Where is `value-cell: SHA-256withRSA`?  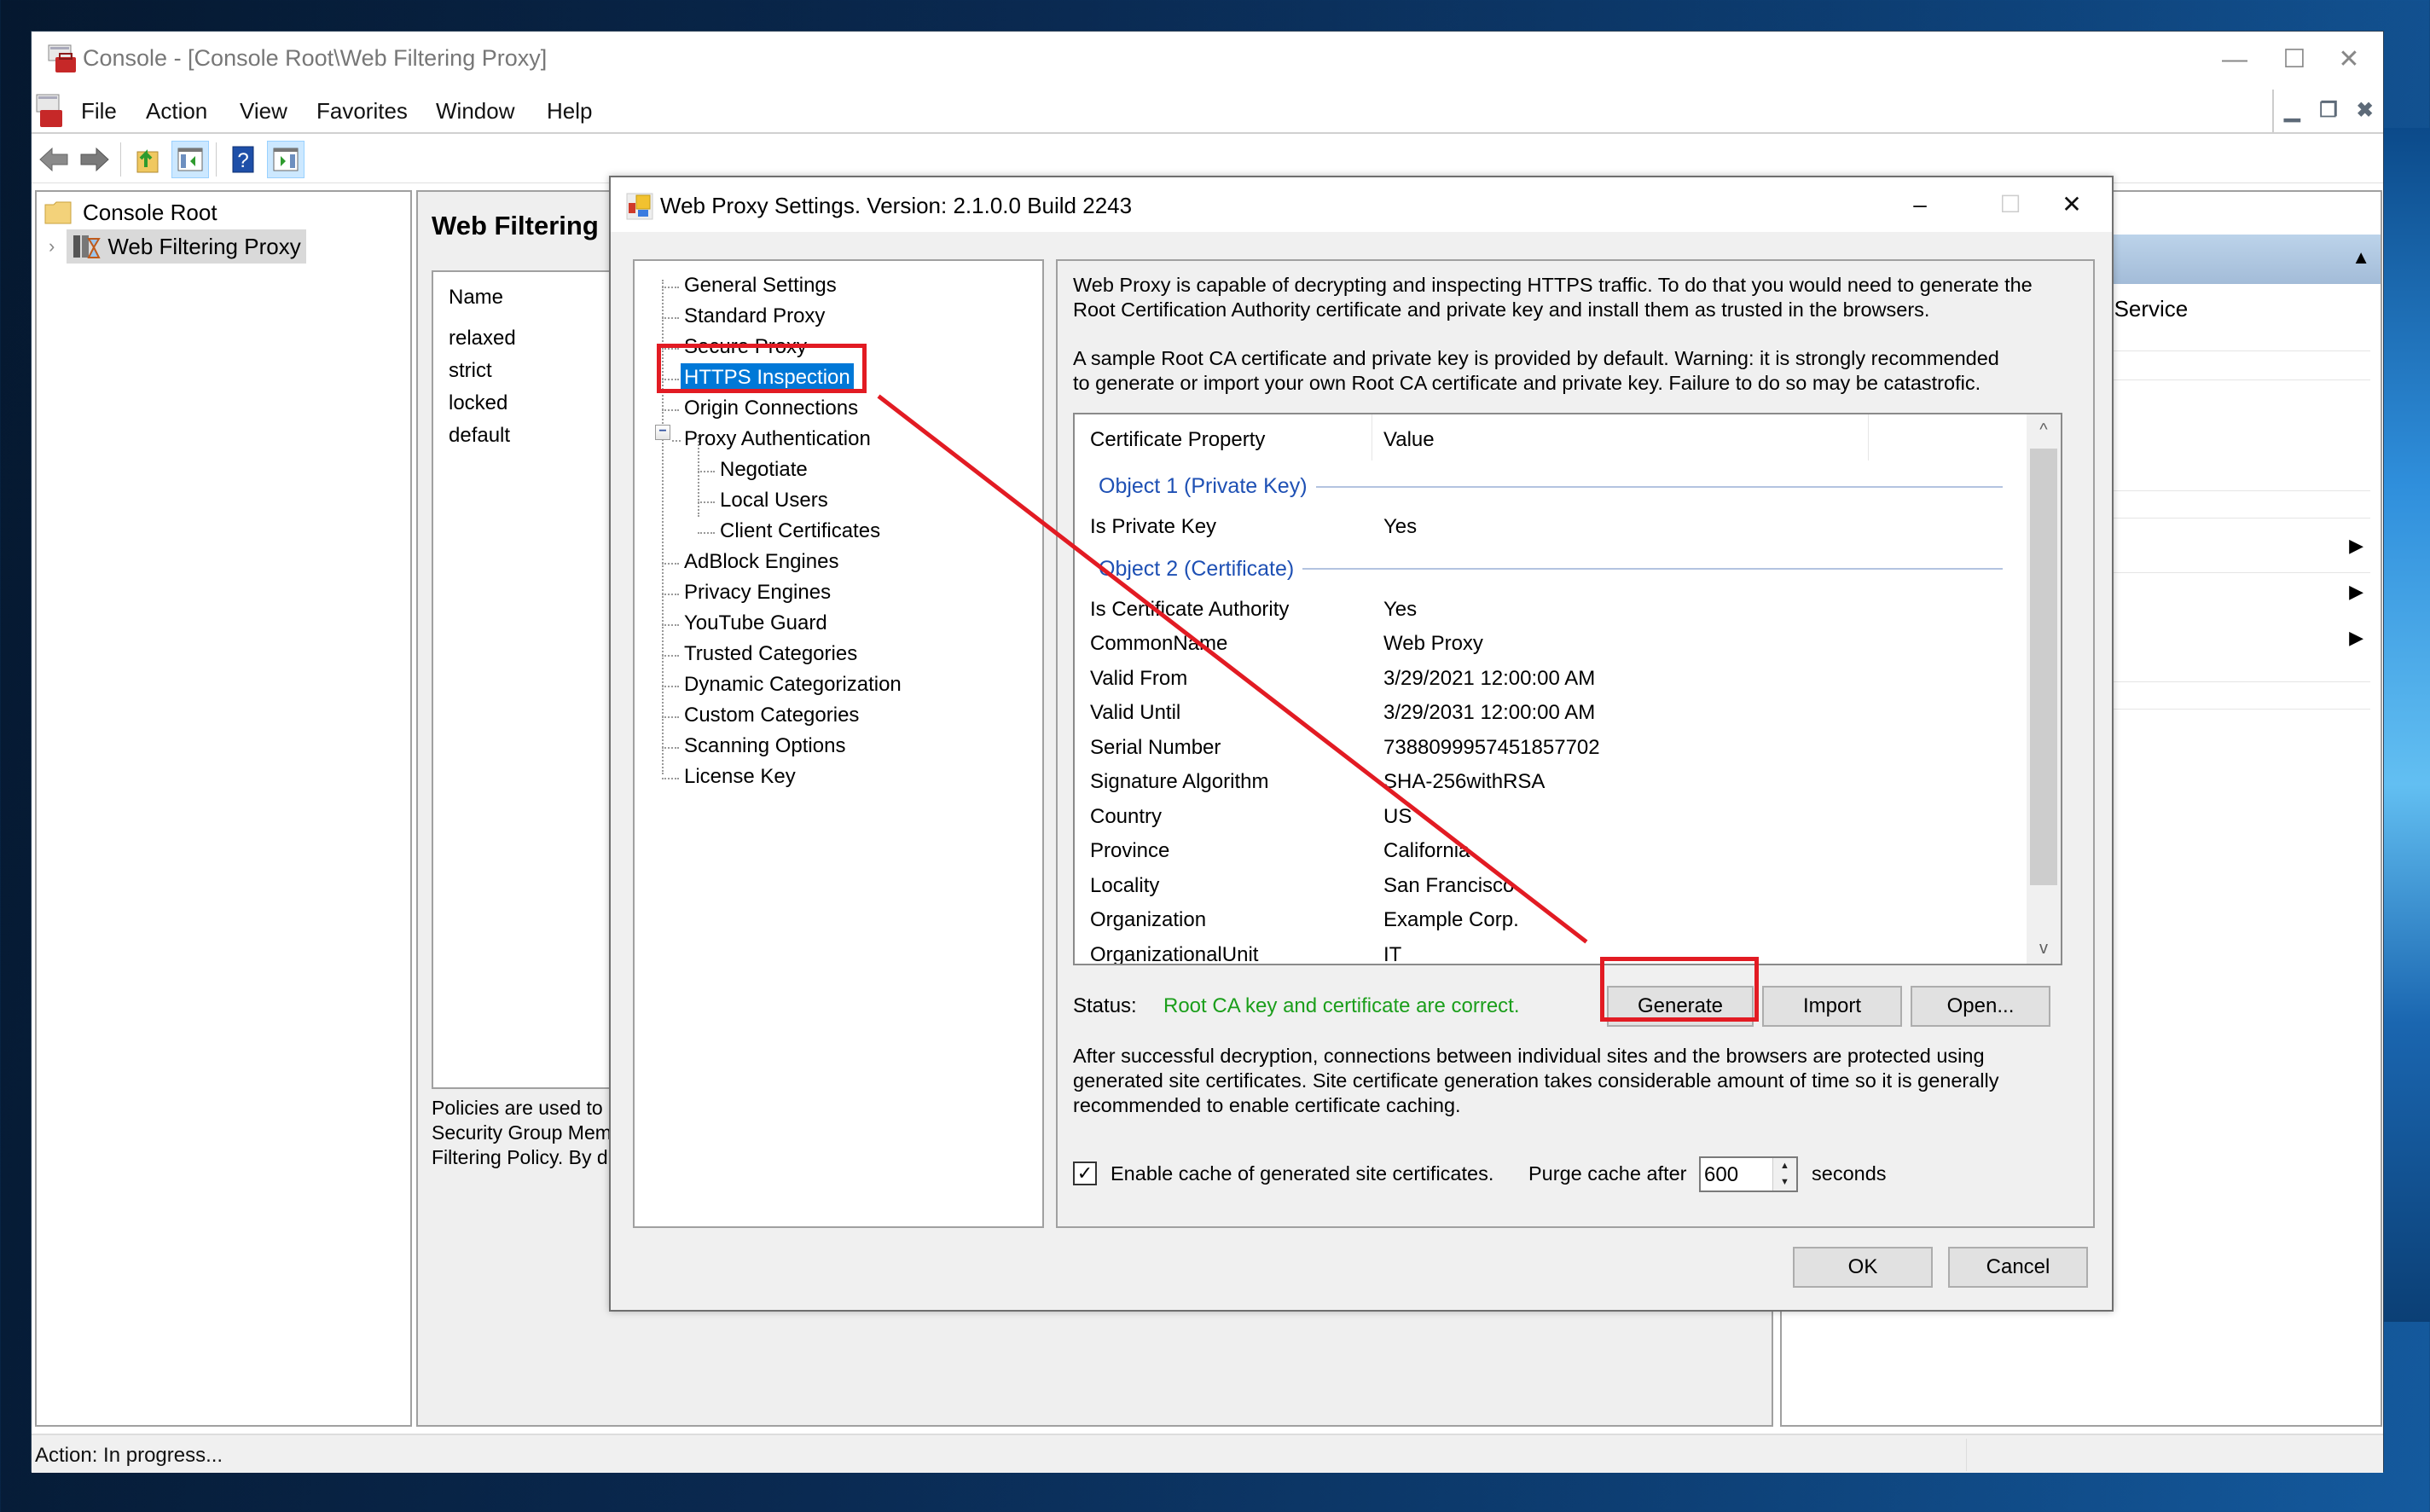 value-cell: SHA-256withRSA is located at coordinates (1464, 782).